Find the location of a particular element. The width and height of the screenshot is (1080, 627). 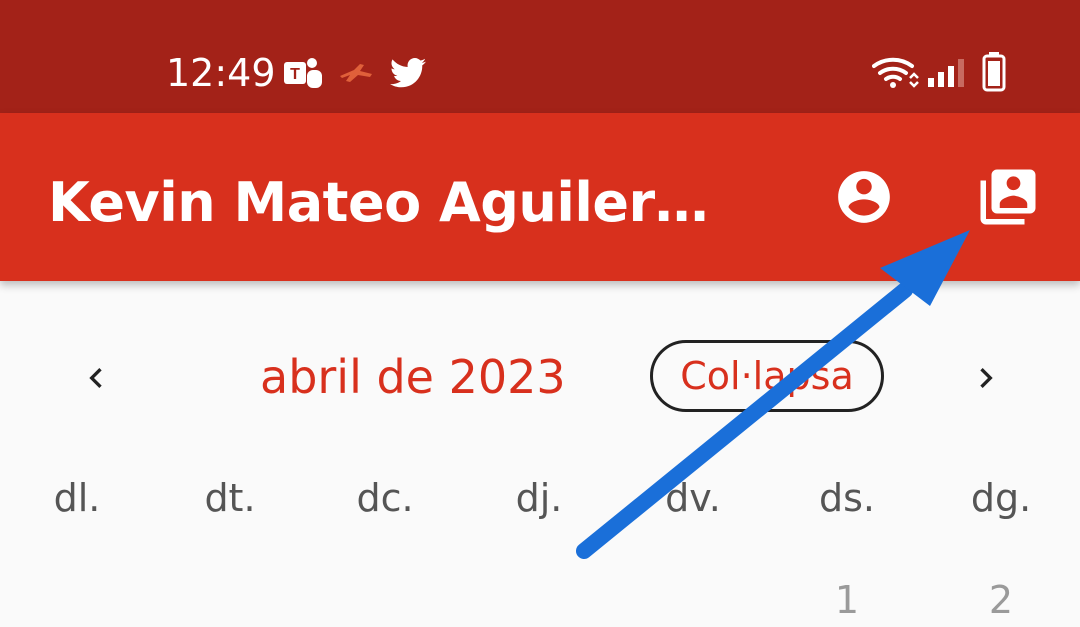

chevron-right-icon is located at coordinates (986, 378).